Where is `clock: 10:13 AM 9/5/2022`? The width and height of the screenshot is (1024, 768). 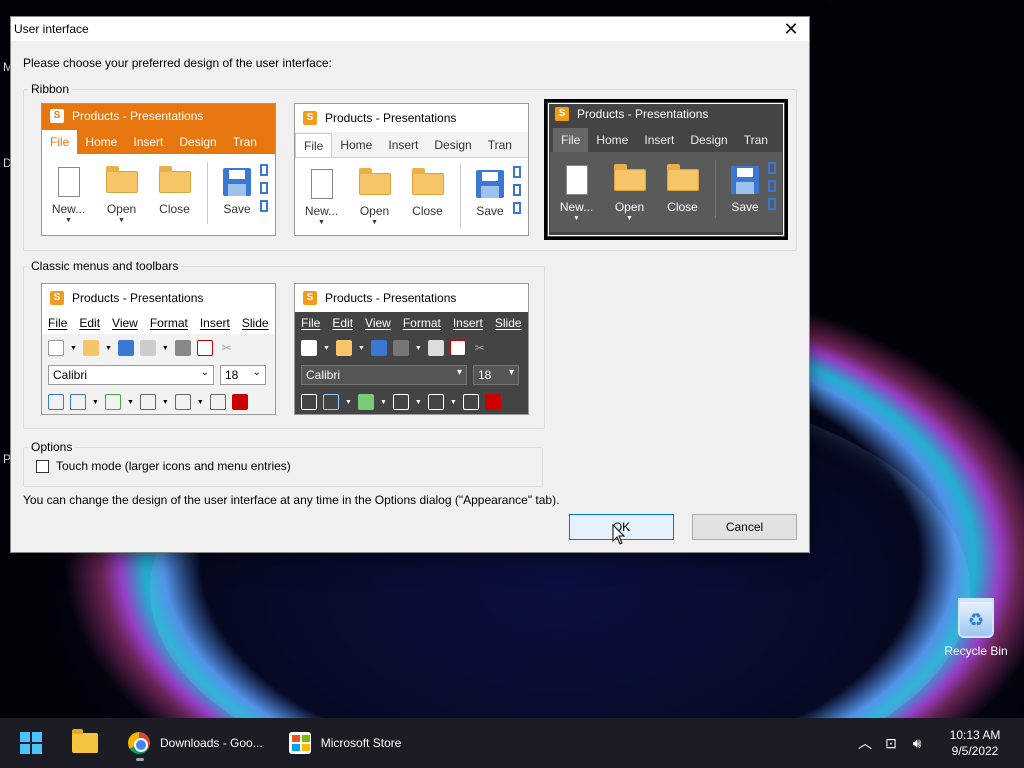
clock: 10:13 AM 9/5/2022 is located at coordinates (975, 743).